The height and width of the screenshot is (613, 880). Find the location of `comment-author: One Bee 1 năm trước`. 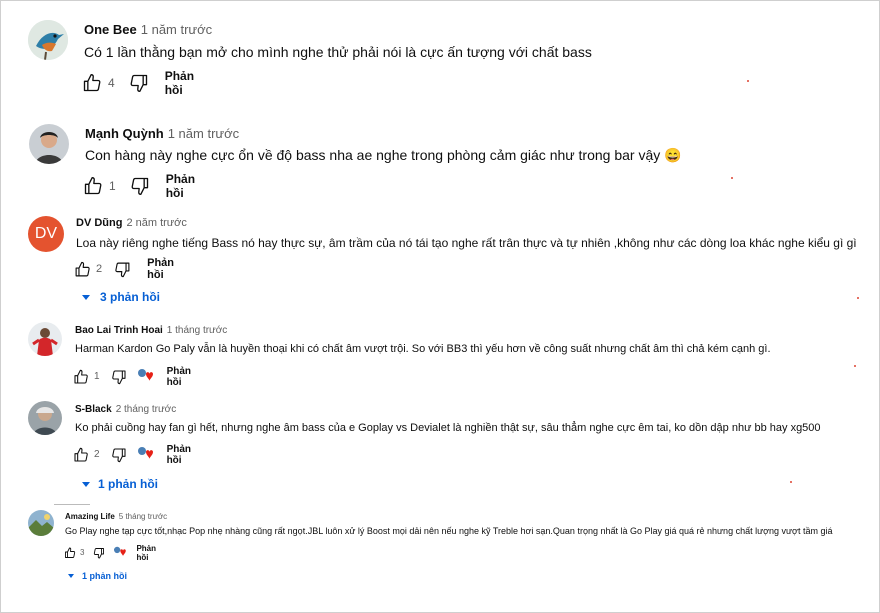

comment-author: One Bee 1 năm trước is located at coordinates (148, 29).